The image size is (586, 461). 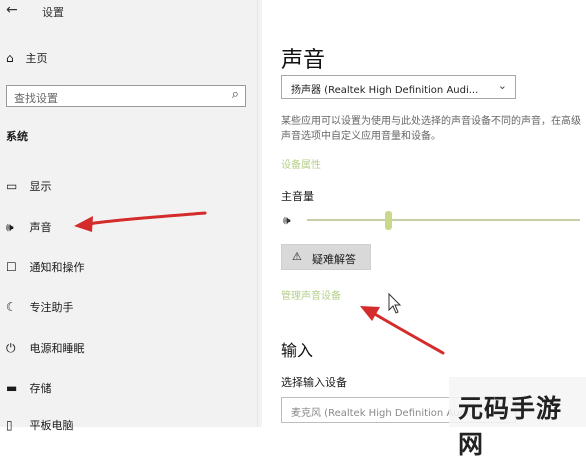 I want to click on sidebar-item-tablet: ▯ 平板电脑, so click(x=40, y=425).